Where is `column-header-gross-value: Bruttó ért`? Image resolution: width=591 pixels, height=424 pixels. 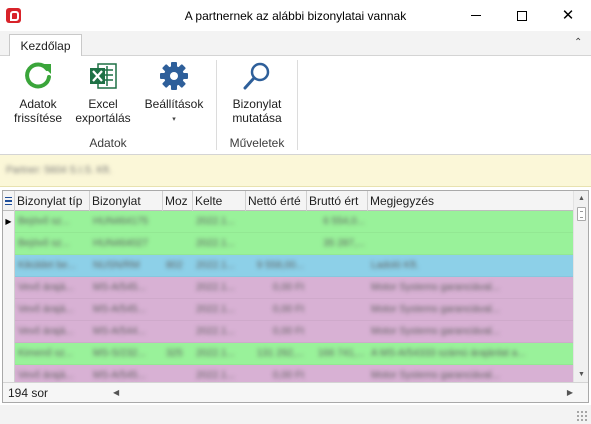 column-header-gross-value: Bruttó ért is located at coordinates (337, 201).